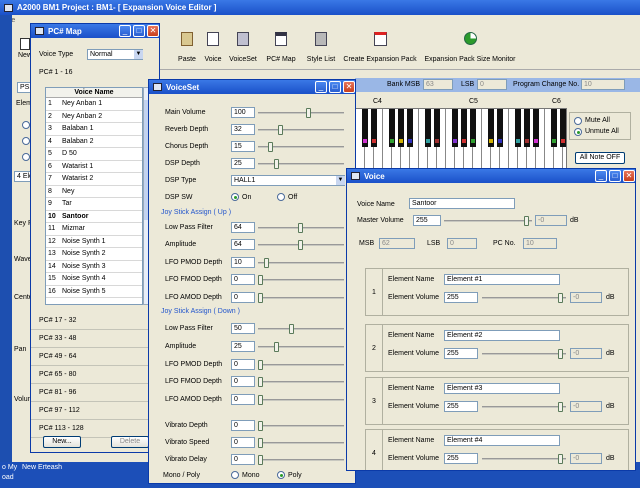 The image size is (640, 488). What do you see at coordinates (301, 347) in the screenshot?
I see `down-amplitude-slider` at bounding box center [301, 347].